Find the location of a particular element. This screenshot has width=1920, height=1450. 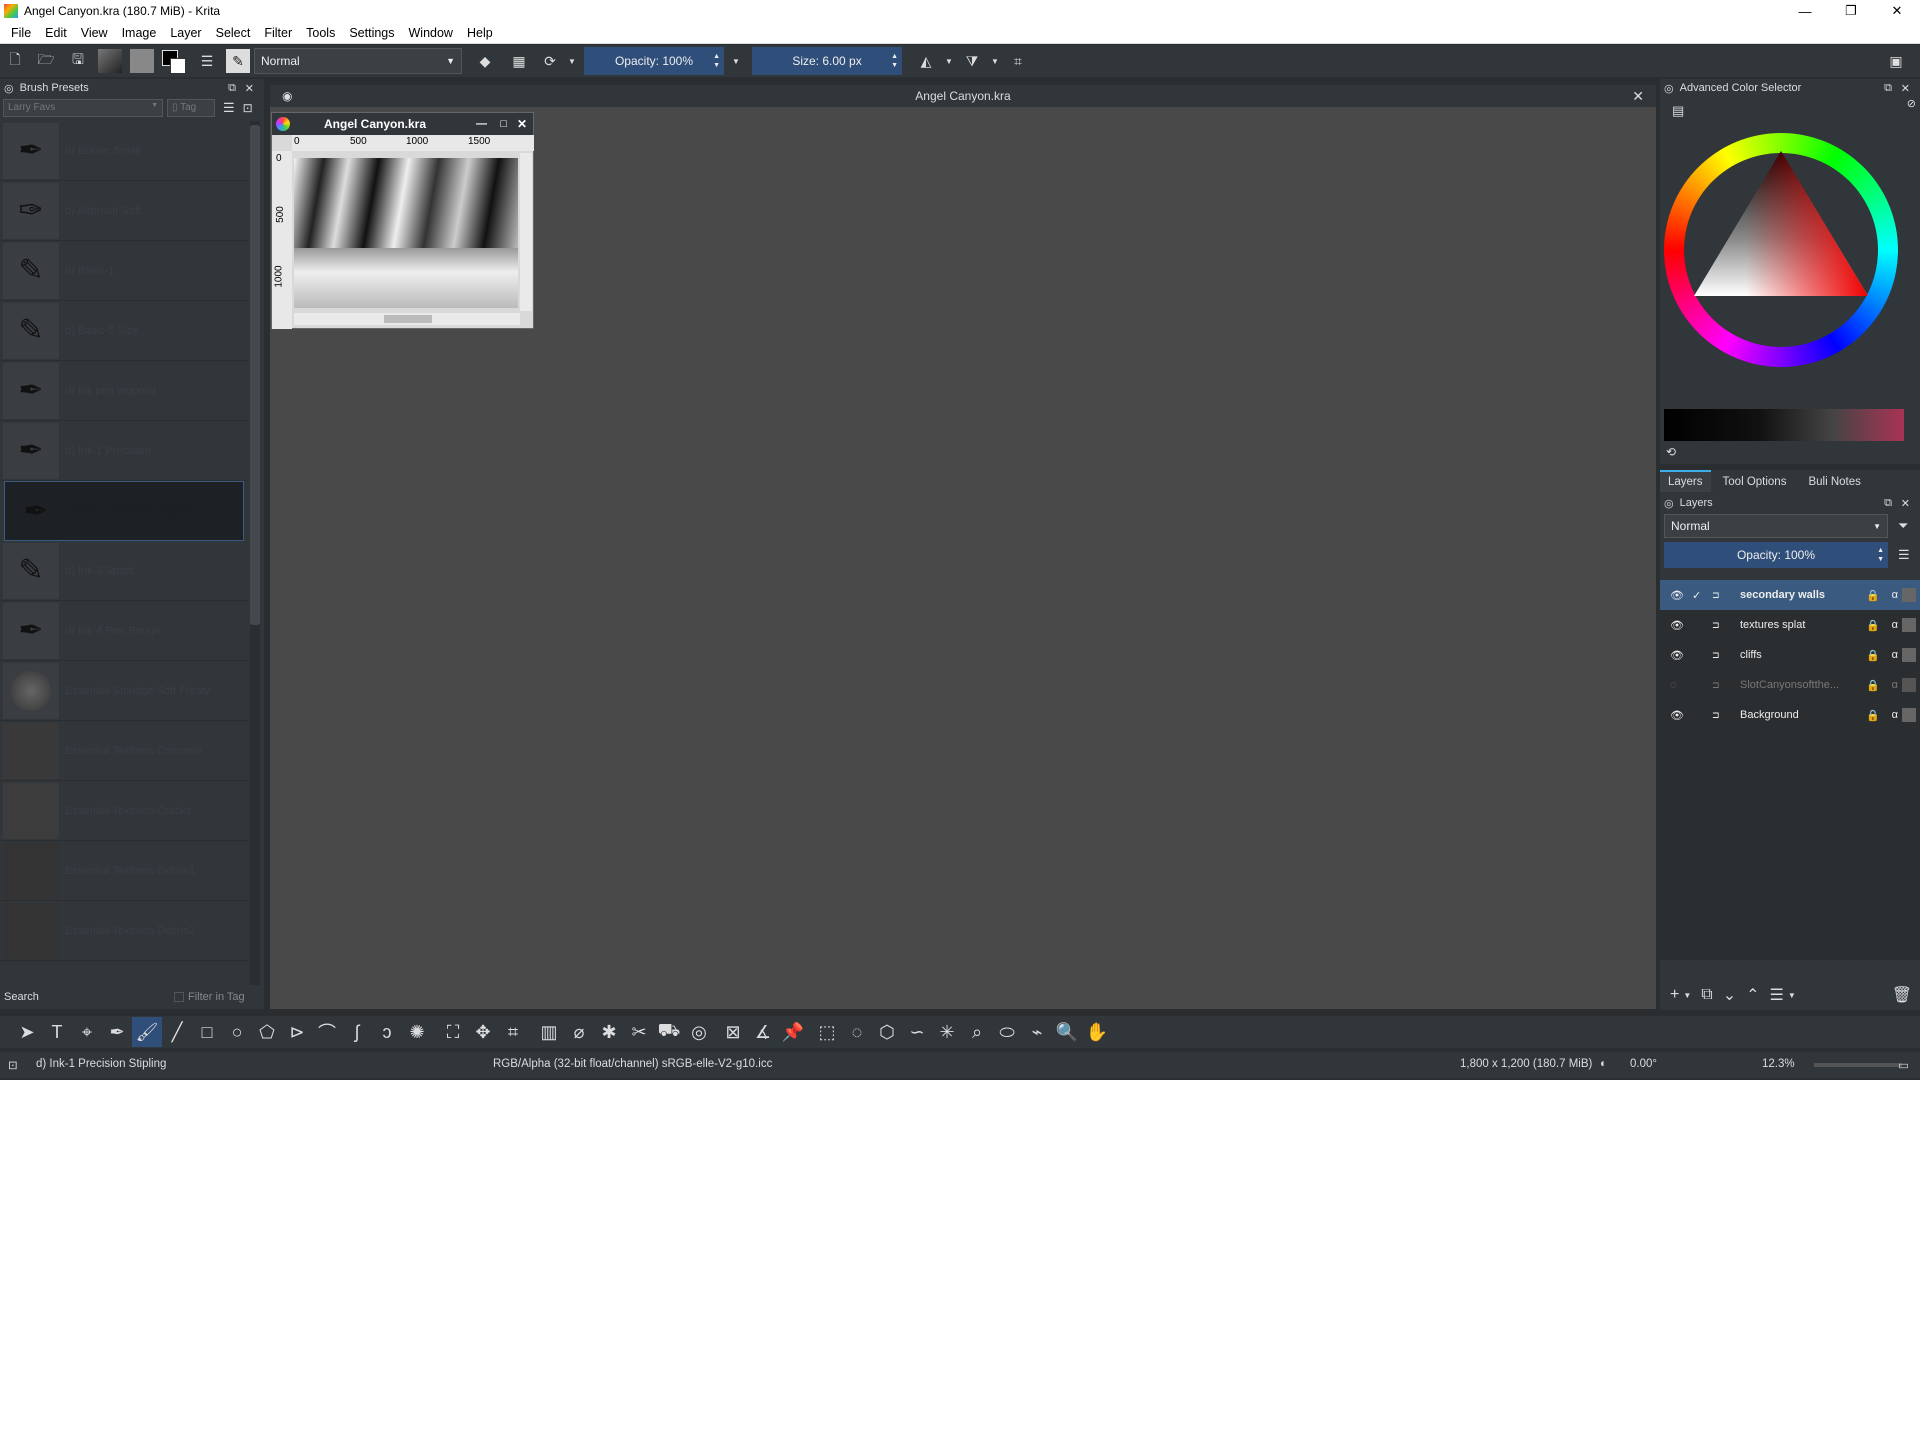

docker-lock-icon: ◎ is located at coordinates (1669, 88).